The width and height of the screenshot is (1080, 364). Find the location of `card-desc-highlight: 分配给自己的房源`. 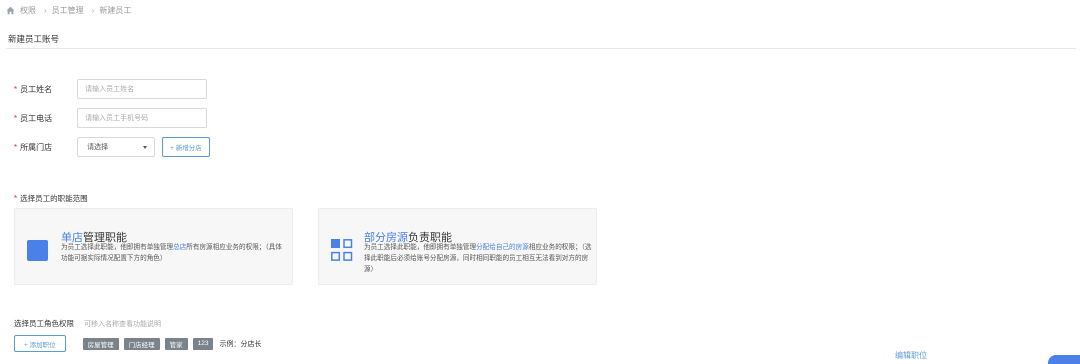

card-desc-highlight: 分配给自己的房源 is located at coordinates (502, 247).